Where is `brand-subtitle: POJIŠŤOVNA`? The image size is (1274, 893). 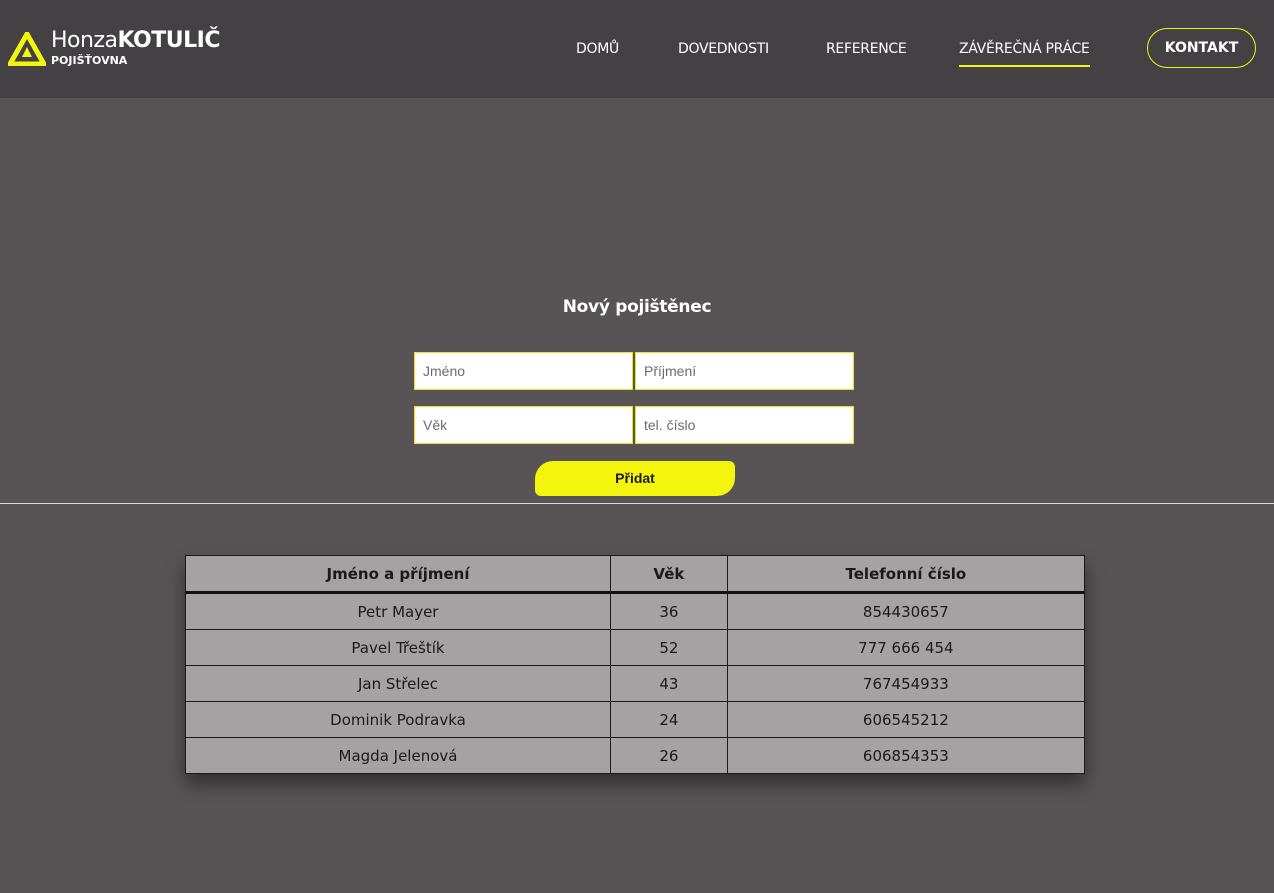 brand-subtitle: POJIŠŤOVNA is located at coordinates (89, 60).